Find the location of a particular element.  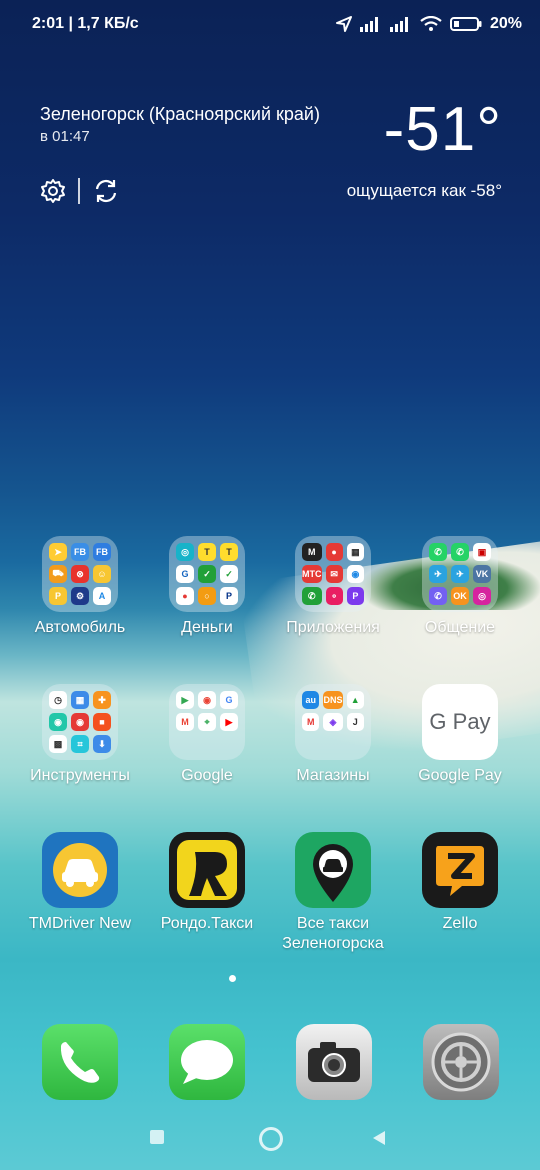

app-vse-taksi: Все такси Зеленогорска is located at coordinates (333, 893).